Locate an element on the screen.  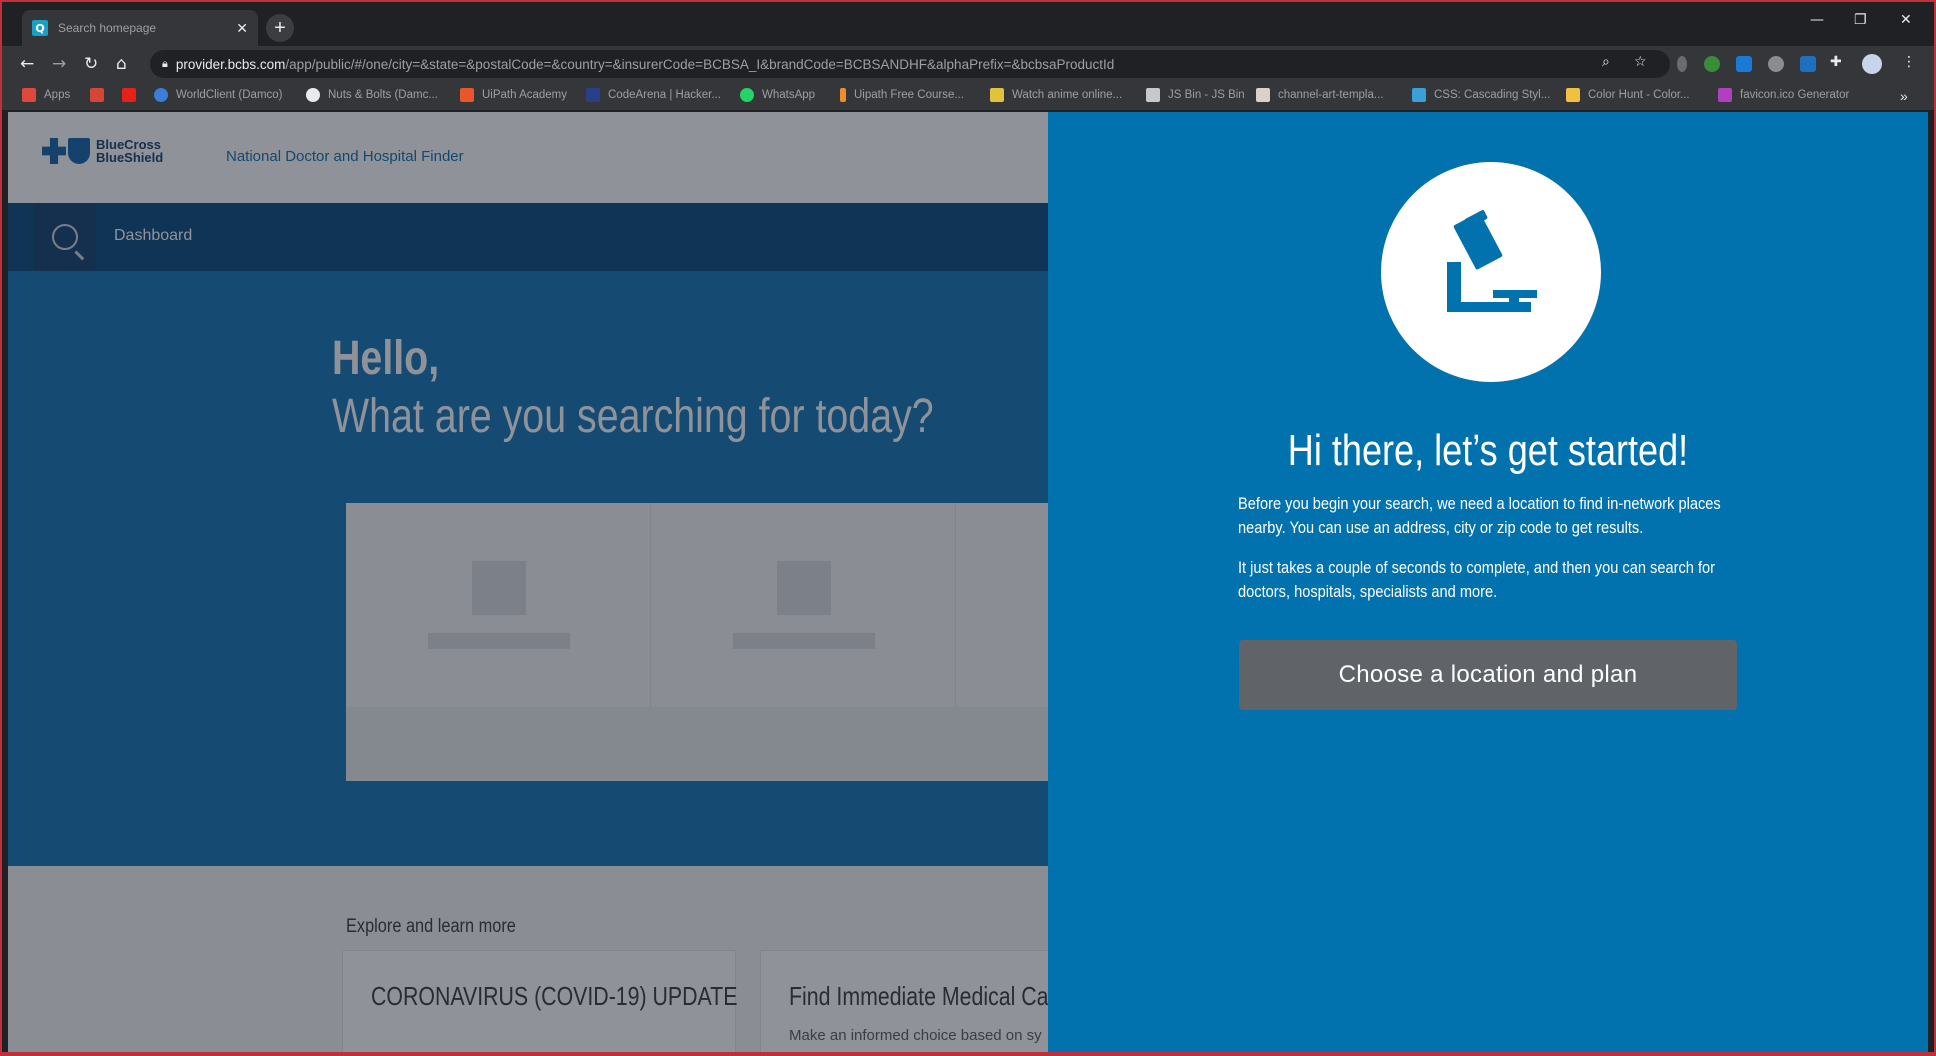
extensions-puzzle-icon: ✚ is located at coordinates (1836, 62).